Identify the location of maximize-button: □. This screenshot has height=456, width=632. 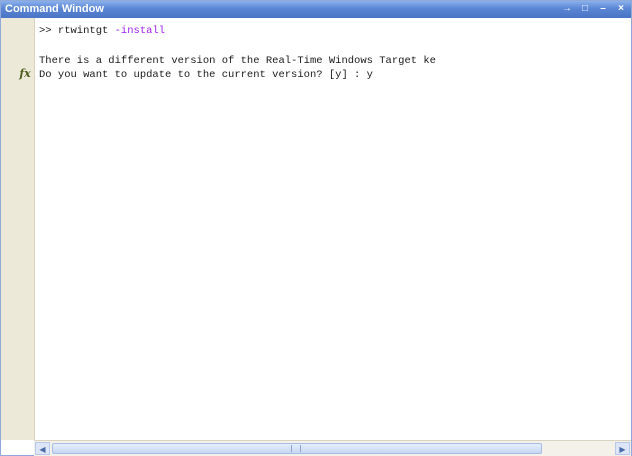
(585, 9).